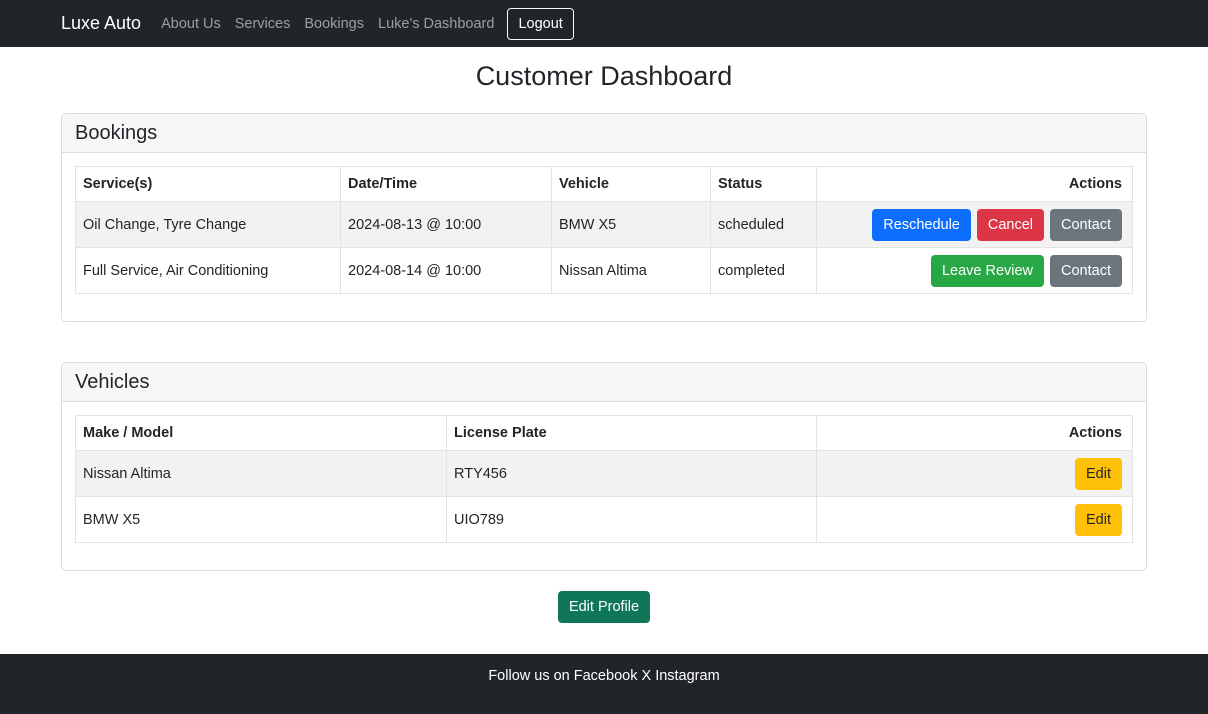  What do you see at coordinates (446, 224) in the screenshot?
I see `booking-datetime: 2024-08-13 @ 10:00` at bounding box center [446, 224].